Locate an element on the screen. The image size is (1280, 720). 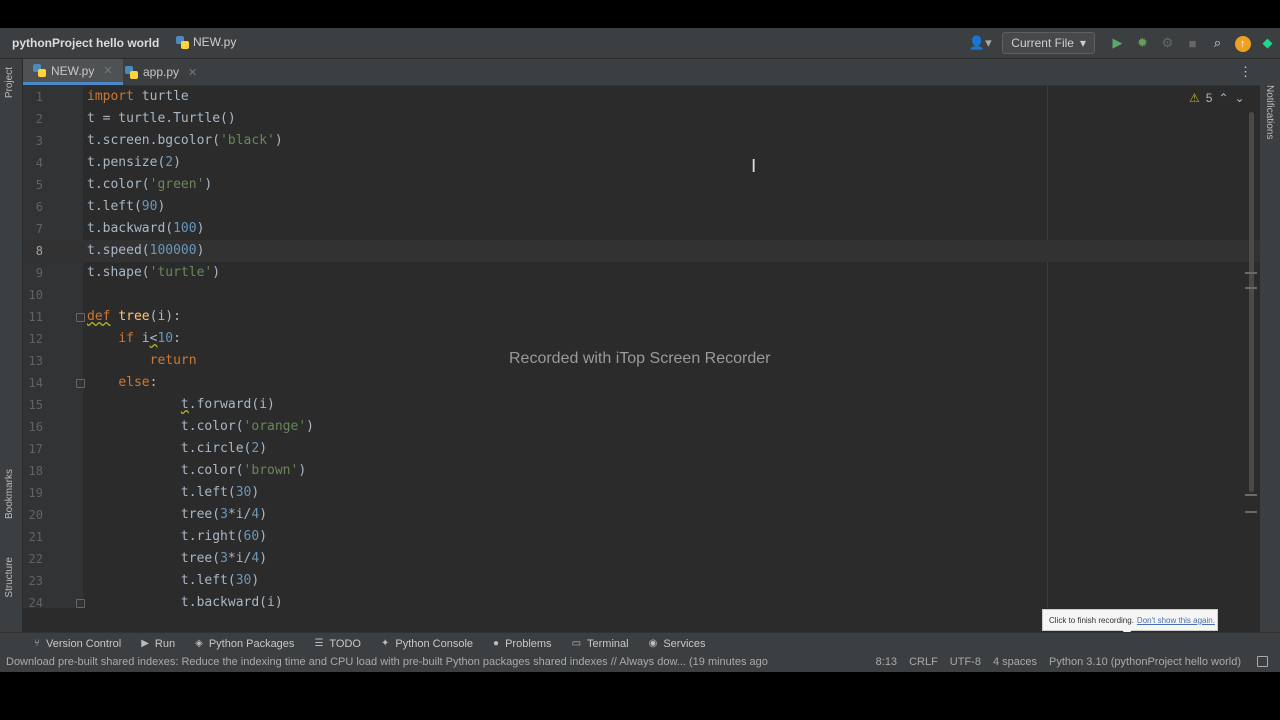
code-text: t.left(90) is located at coordinates (126, 206).